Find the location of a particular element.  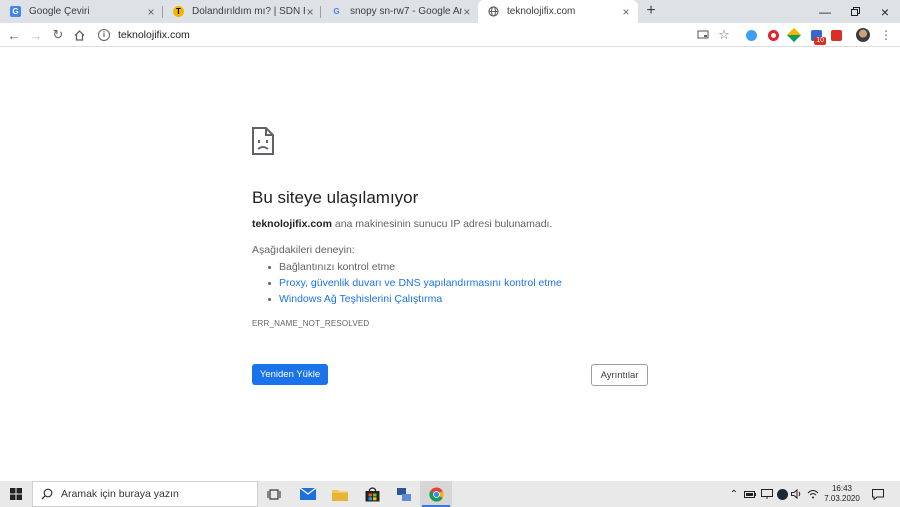

arrow-left-icon: ← is located at coordinates (14, 35).